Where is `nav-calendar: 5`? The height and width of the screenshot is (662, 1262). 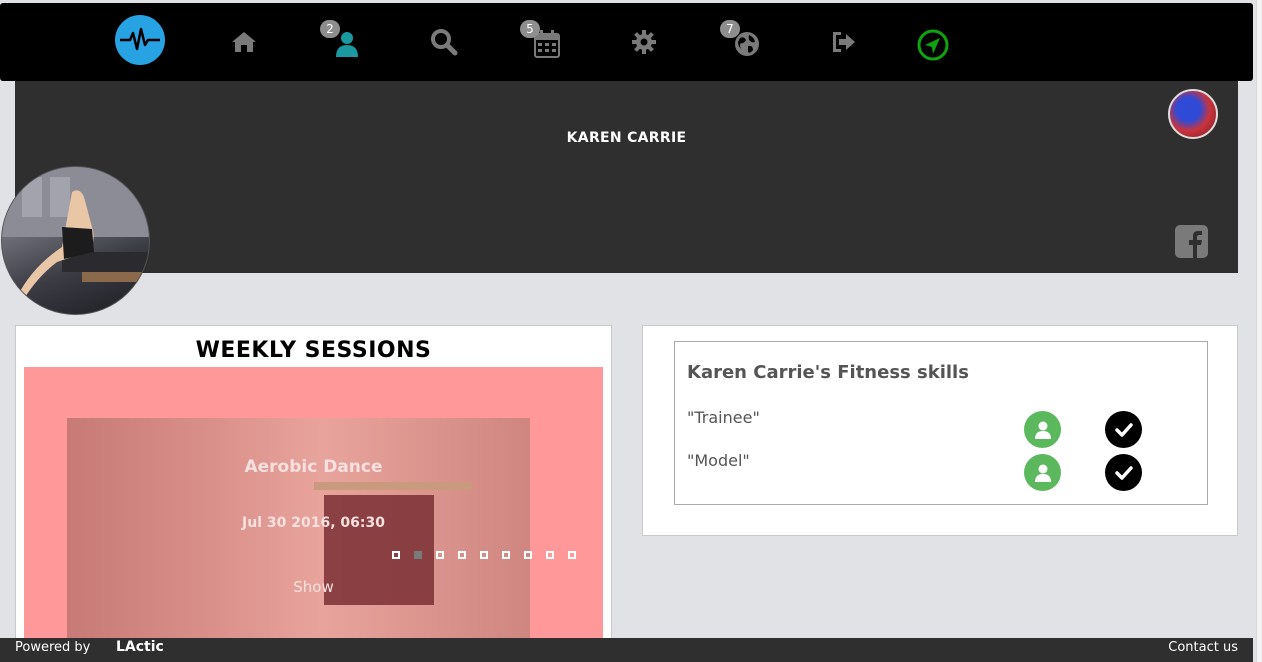 nav-calendar: 5 is located at coordinates (544, 42).